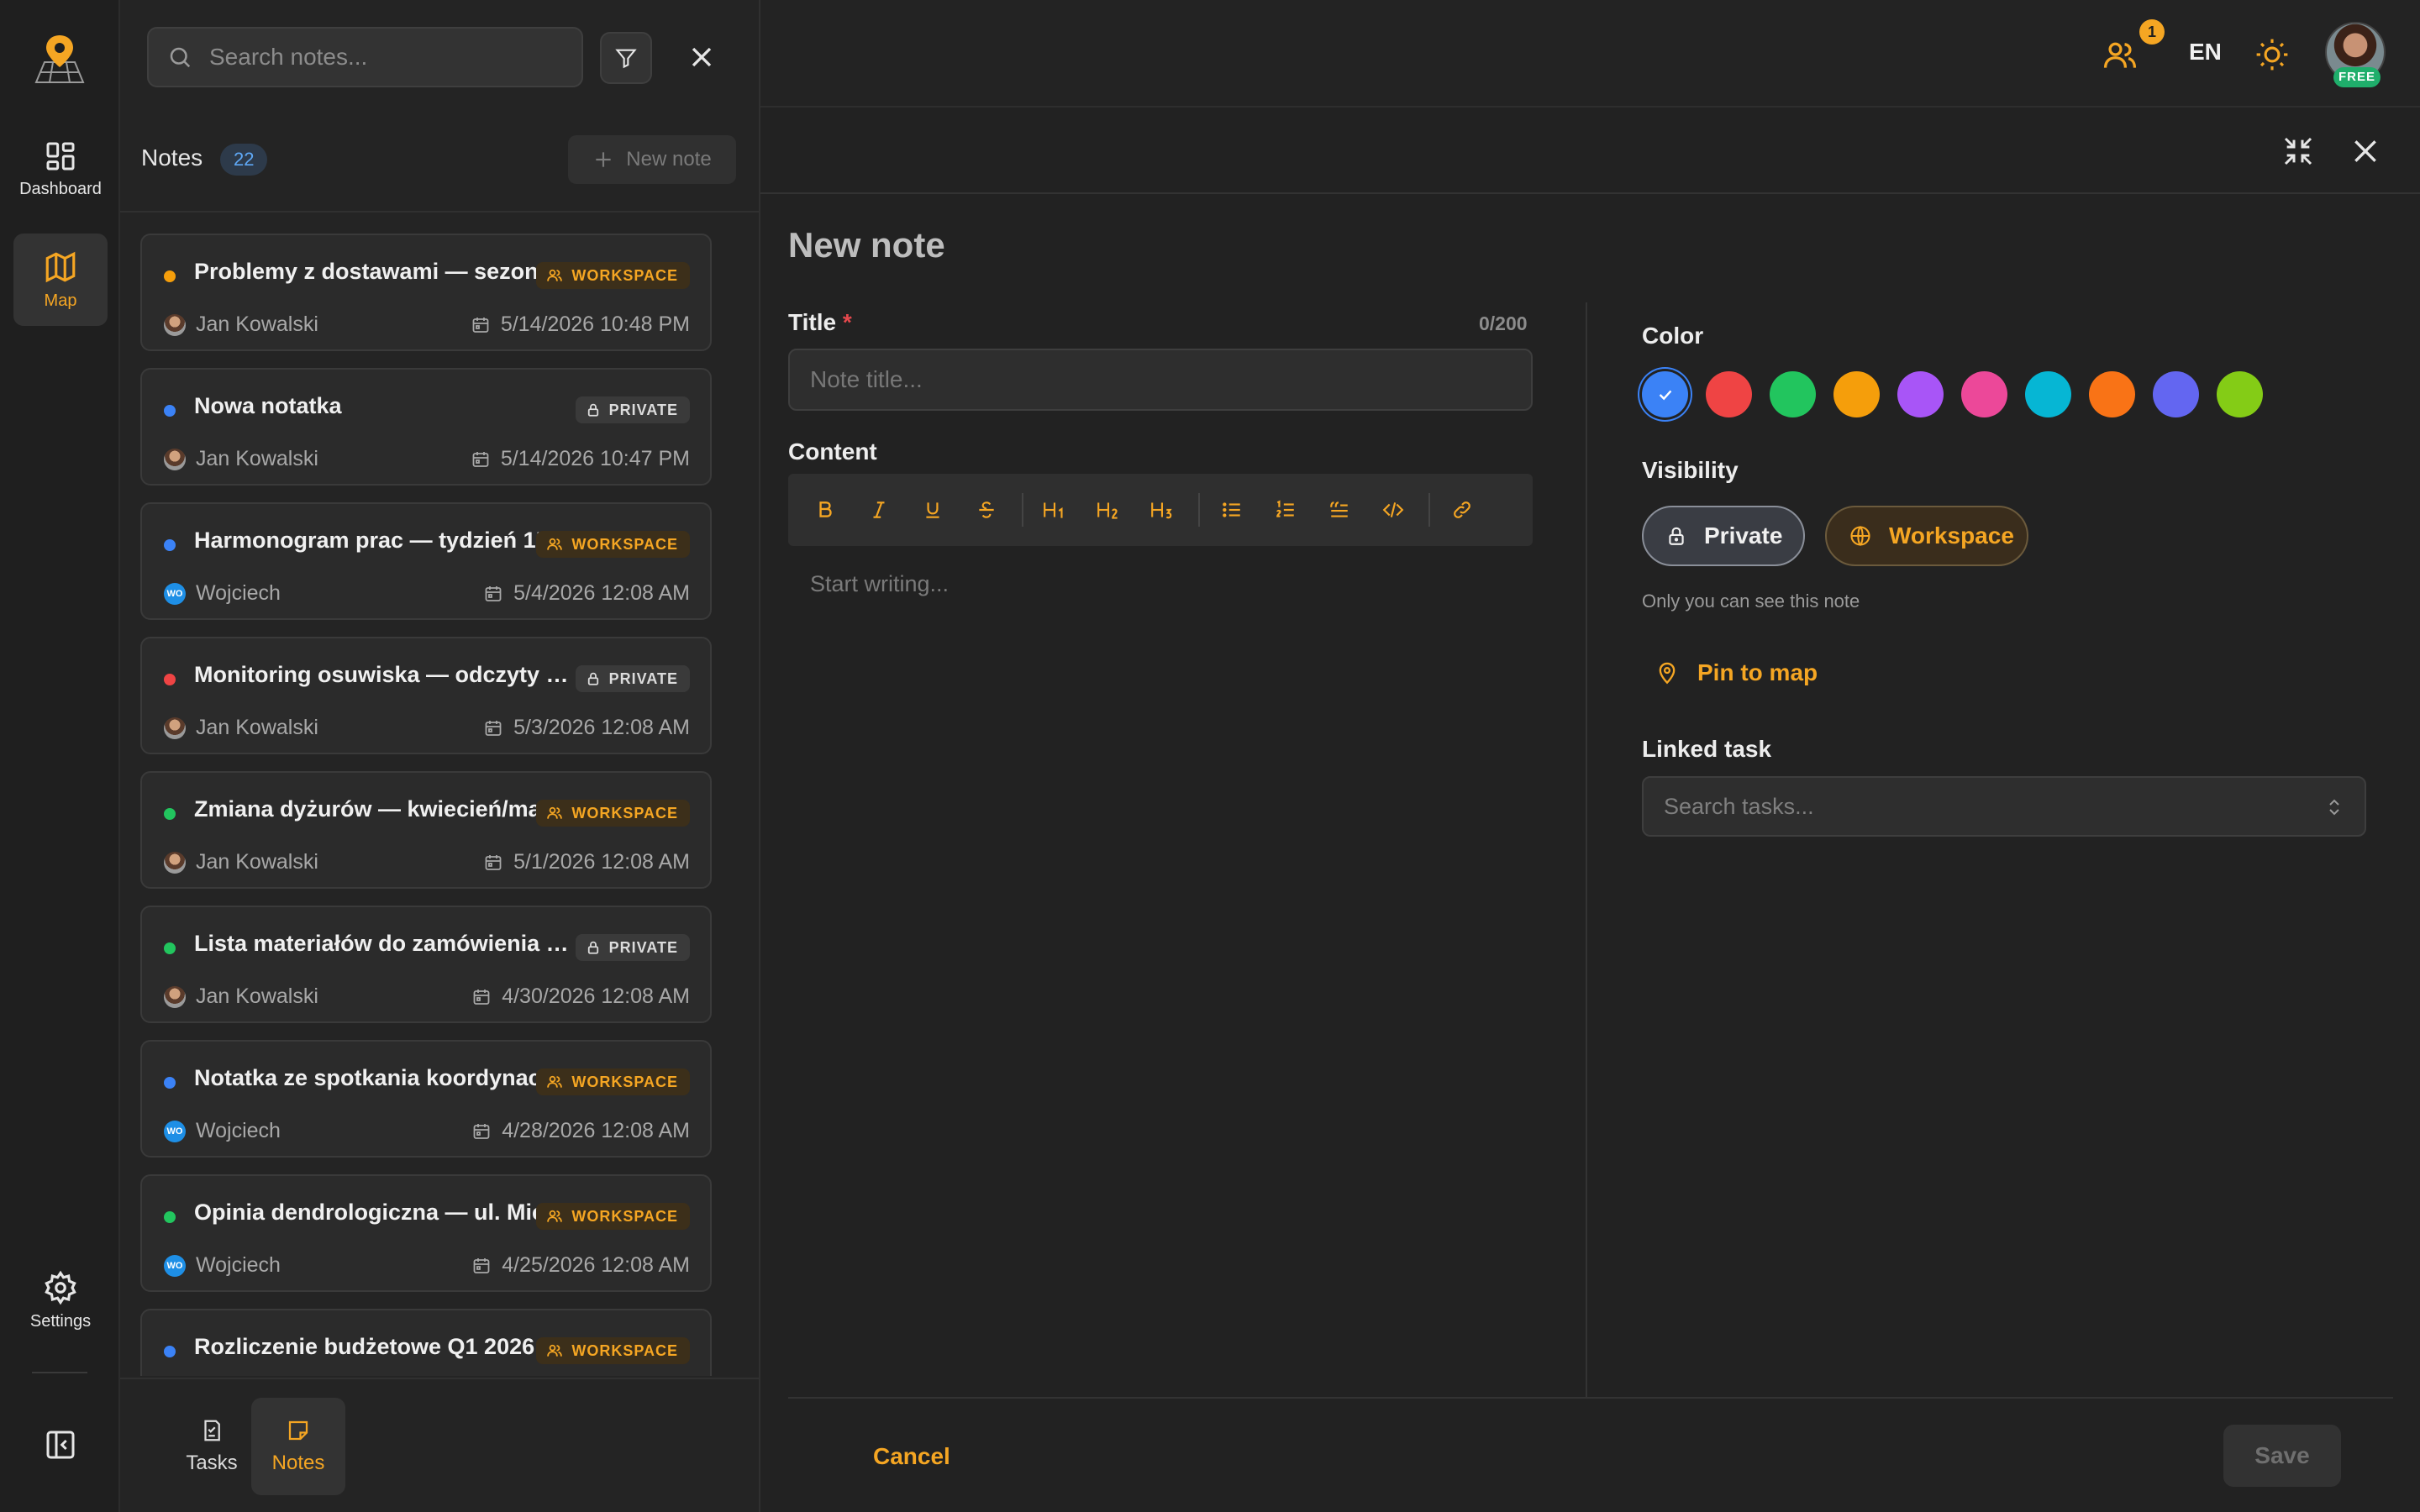 Image resolution: width=2420 pixels, height=1512 pixels. I want to click on note-title: Nowa notatka, so click(268, 405).